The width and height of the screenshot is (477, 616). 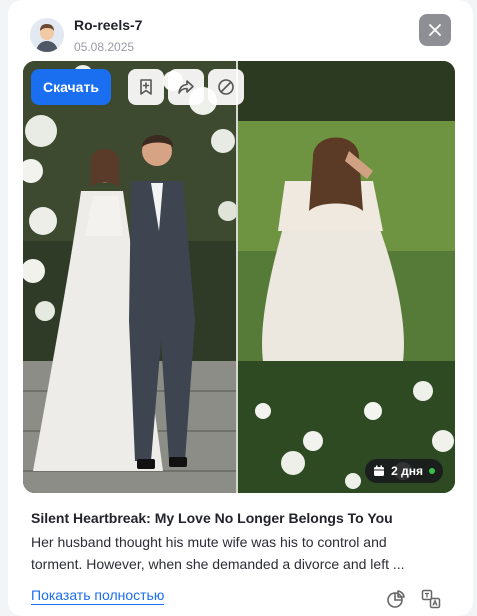 I want to click on show-more-link: Показать полностью, so click(x=98, y=596).